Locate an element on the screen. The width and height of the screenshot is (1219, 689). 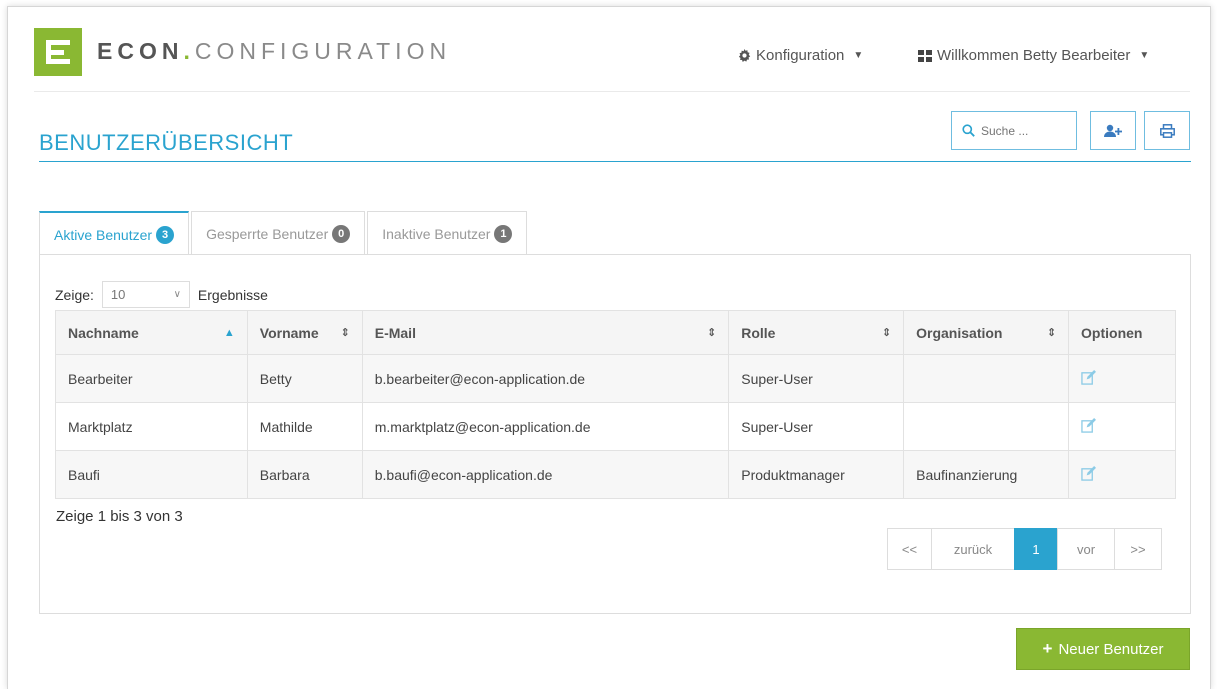
configuration-menu: Konfiguration ▼ is located at coordinates (800, 55).